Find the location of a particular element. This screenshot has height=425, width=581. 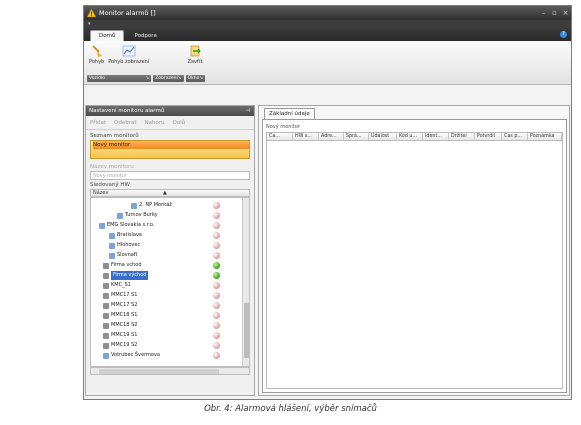

tree-row: Firma východ is located at coordinates (176, 275).